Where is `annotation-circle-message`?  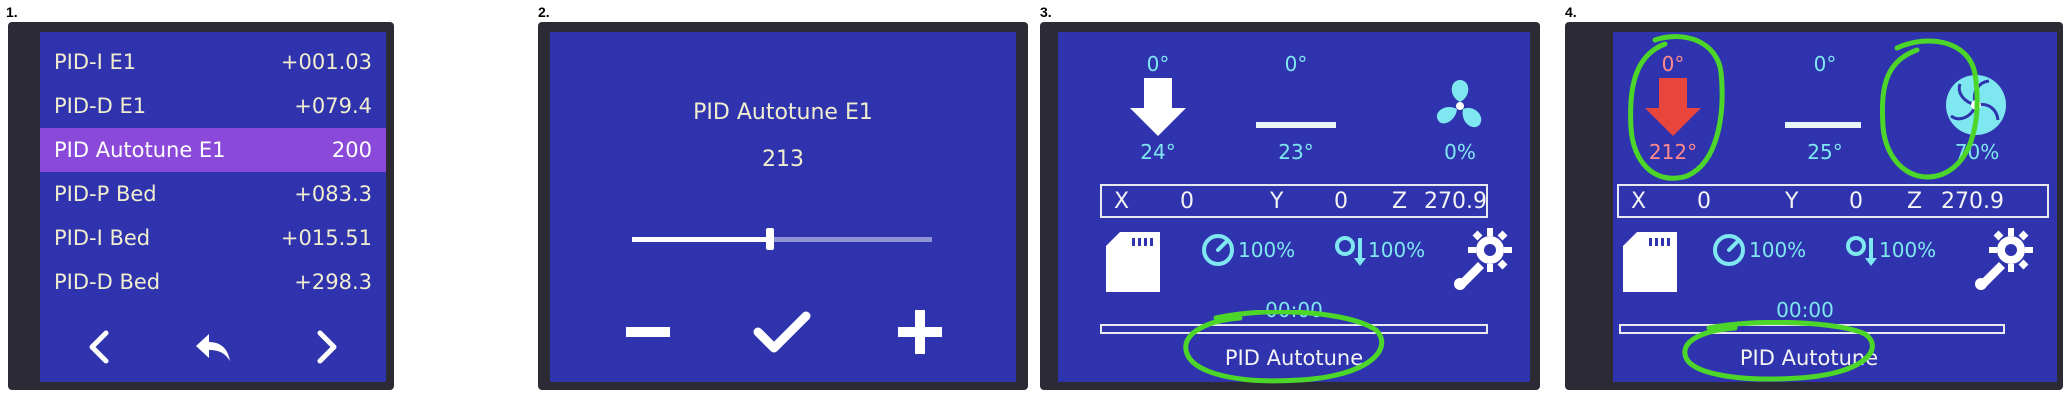 annotation-circle-message is located at coordinates (1778, 351).